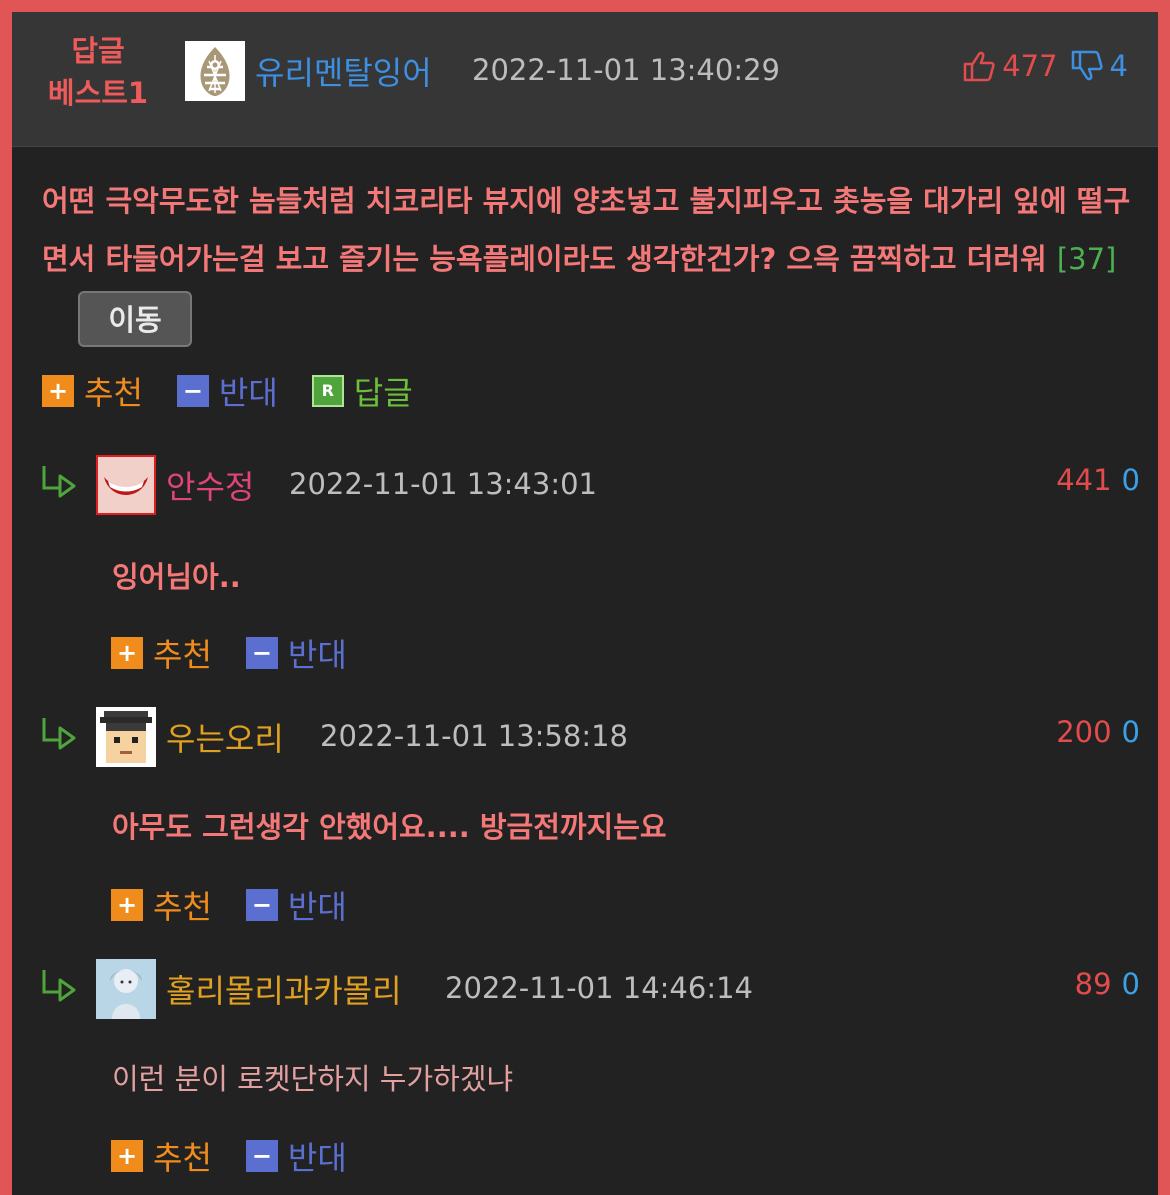 This screenshot has width=1170, height=1195. I want to click on upvote-count: 441, so click(1084, 480).